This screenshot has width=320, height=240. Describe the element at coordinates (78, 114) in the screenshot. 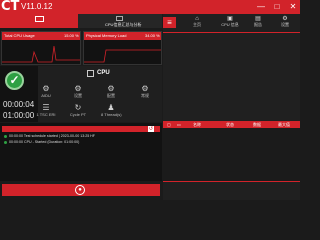

I see `tool-cycle-label: Cycle PT` at that location.